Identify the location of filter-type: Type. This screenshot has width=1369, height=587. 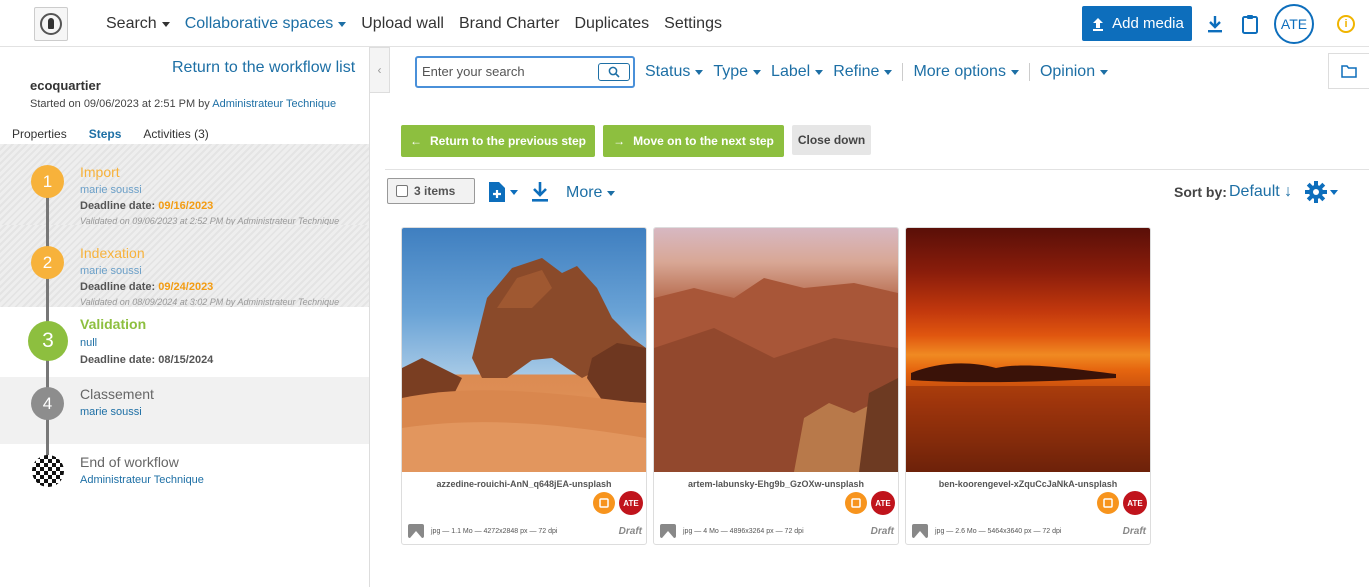
(742, 72).